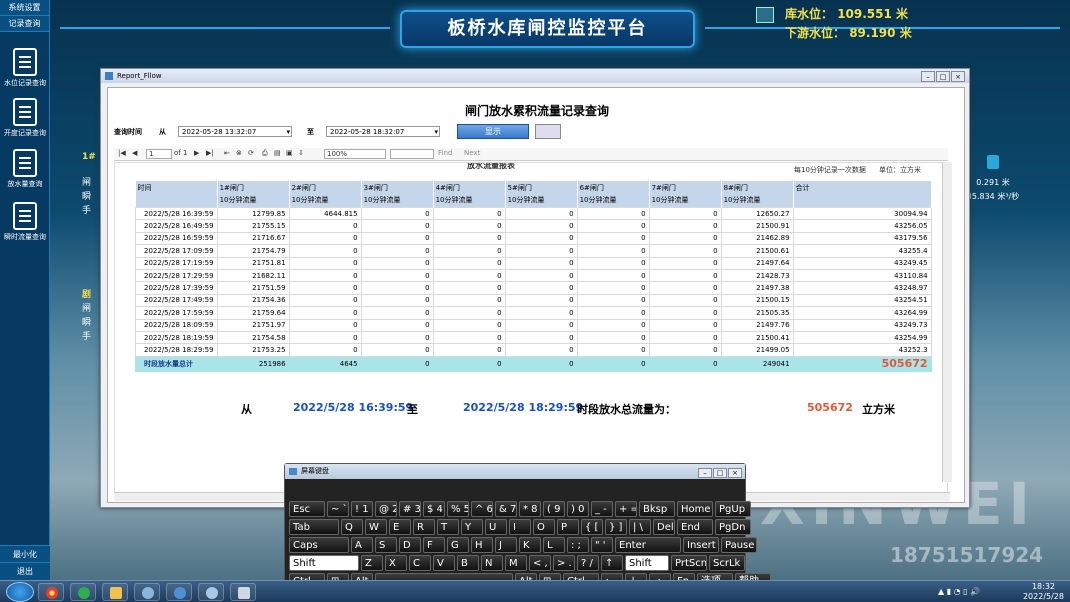 Image resolution: width=1070 pixels, height=602 pixels. I want to click on keyboard-titlebar: 屏幕键盘 – □ ×, so click(515, 471).